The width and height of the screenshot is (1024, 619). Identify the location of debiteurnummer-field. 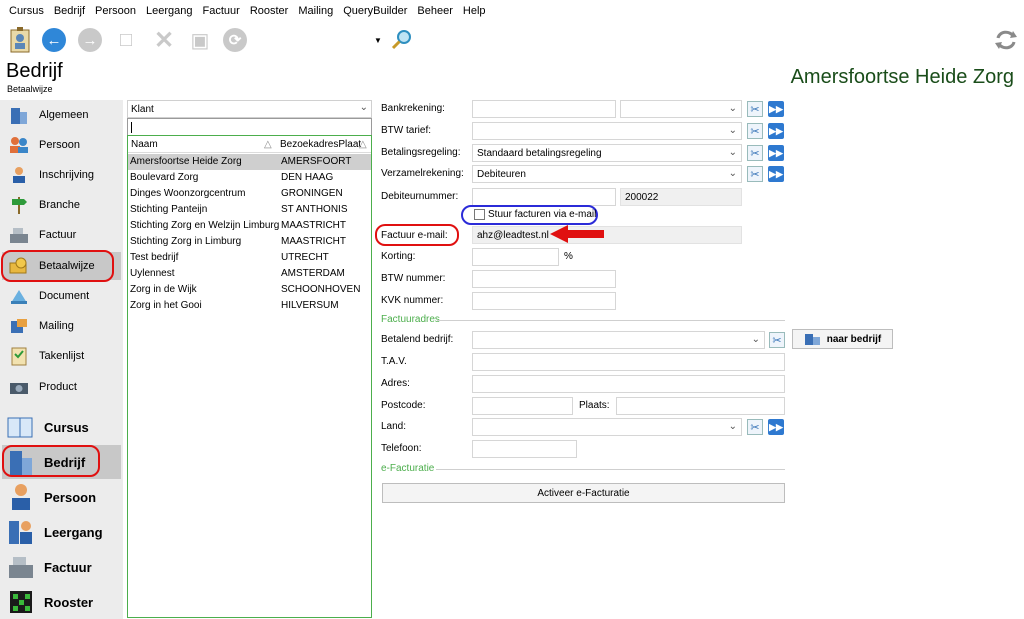
(544, 197).